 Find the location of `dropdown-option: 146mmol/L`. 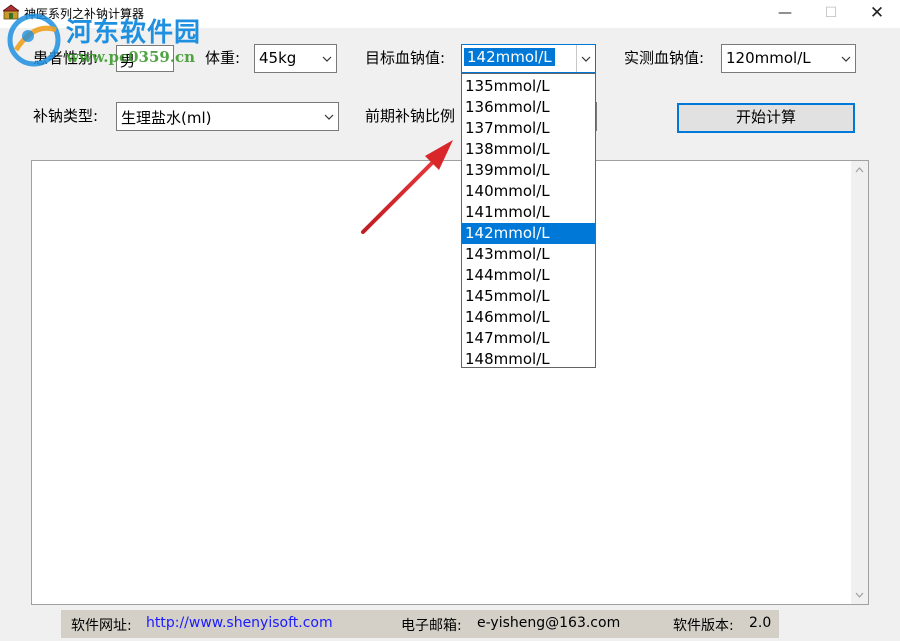

dropdown-option: 146mmol/L is located at coordinates (528, 317).